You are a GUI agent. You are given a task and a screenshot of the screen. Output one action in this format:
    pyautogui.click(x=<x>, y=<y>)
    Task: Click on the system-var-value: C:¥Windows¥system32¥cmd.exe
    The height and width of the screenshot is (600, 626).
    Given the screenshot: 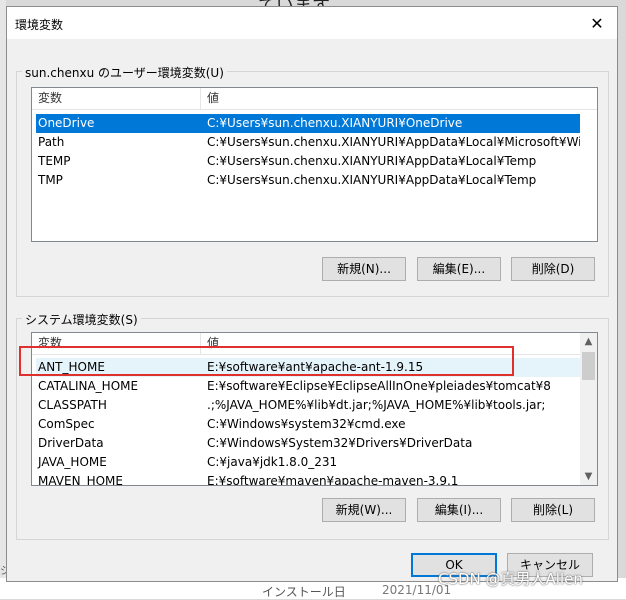 What is the action you would take?
    pyautogui.click(x=306, y=424)
    